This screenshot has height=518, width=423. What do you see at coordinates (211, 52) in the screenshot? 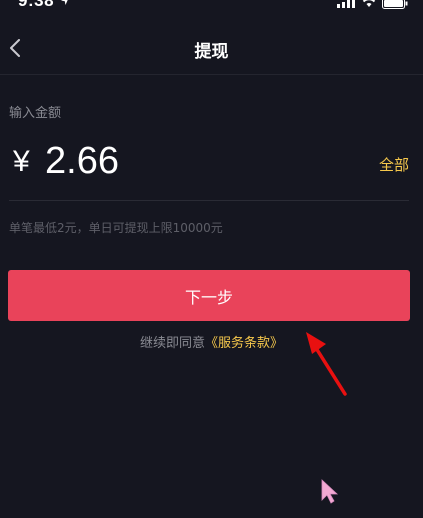
I see `page-title: 提现` at bounding box center [211, 52].